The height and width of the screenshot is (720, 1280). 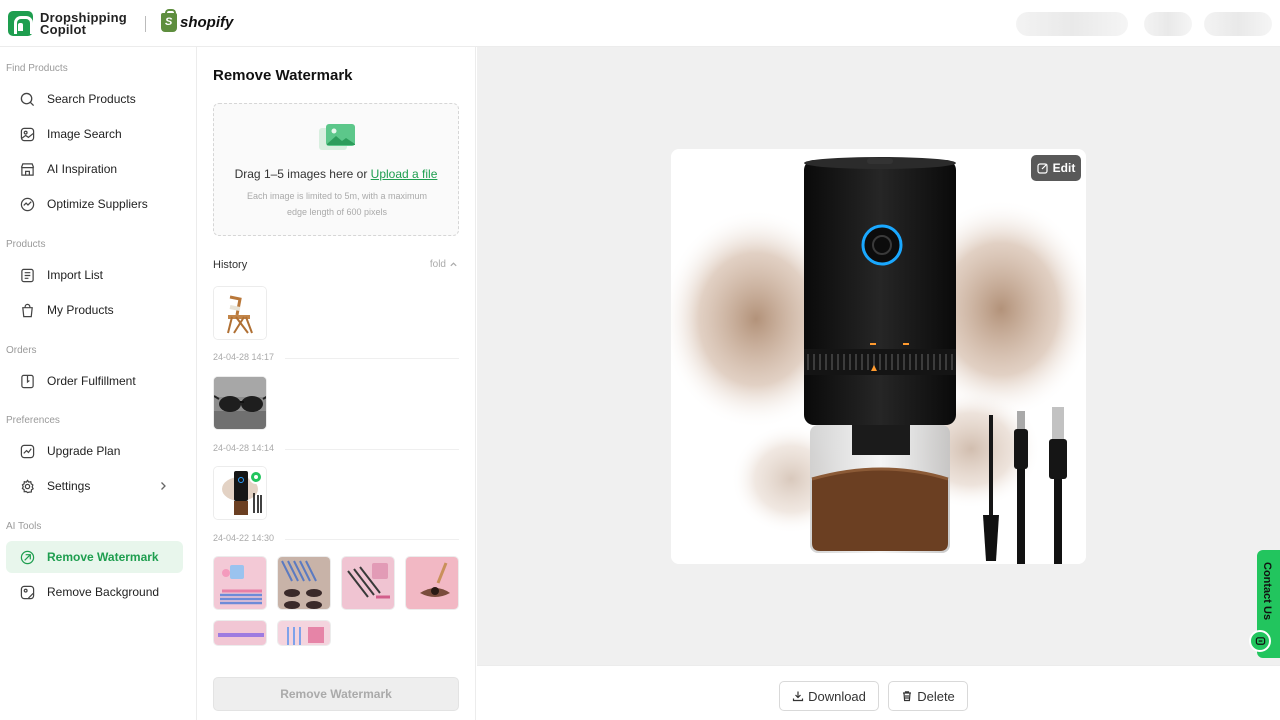 I want to click on sidebar-item-order-fulfillment: Order Fulfillment, so click(x=94, y=381).